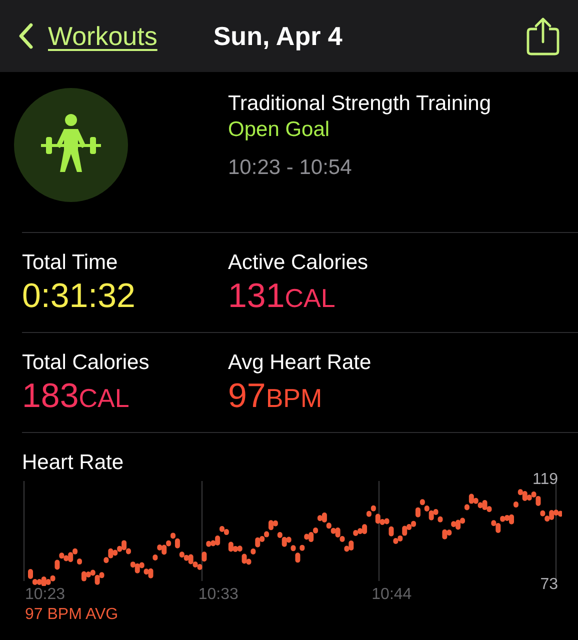 The width and height of the screenshot is (578, 640). What do you see at coordinates (300, 363) in the screenshot?
I see `metric-label: Avg Heart Rate` at bounding box center [300, 363].